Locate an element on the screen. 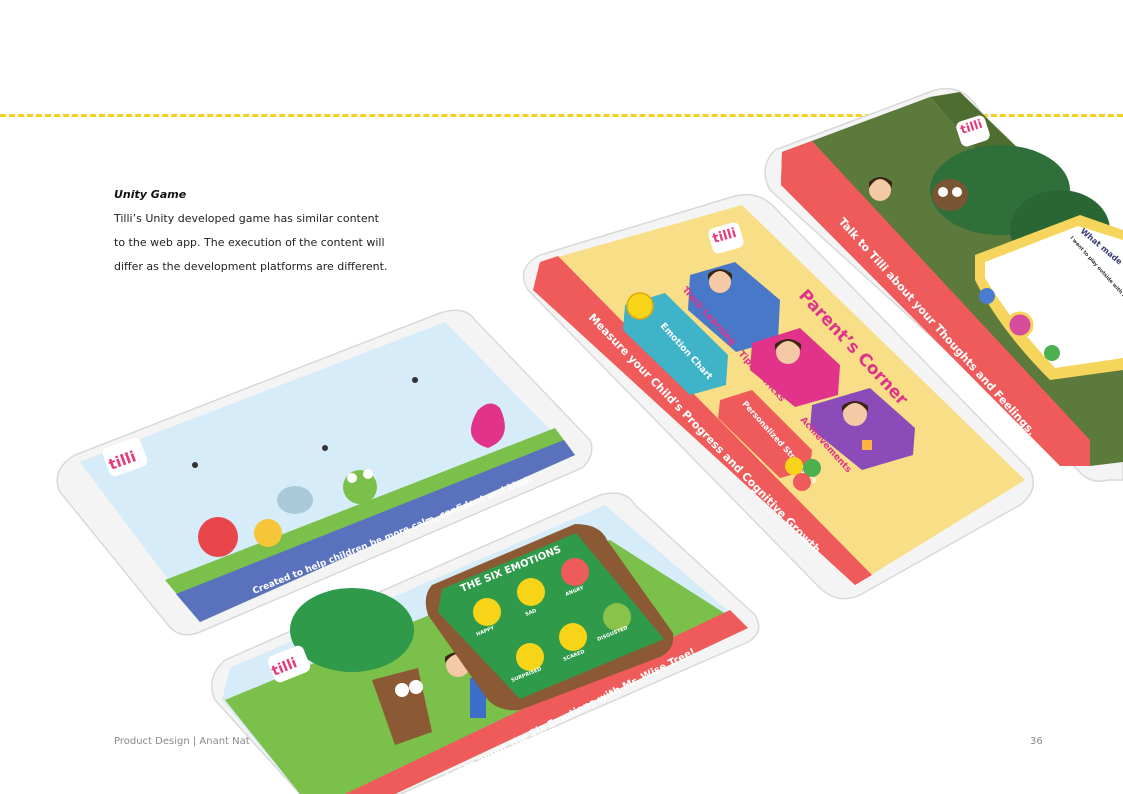 The image size is (1123, 794). page-number: 36 is located at coordinates (1036, 741).